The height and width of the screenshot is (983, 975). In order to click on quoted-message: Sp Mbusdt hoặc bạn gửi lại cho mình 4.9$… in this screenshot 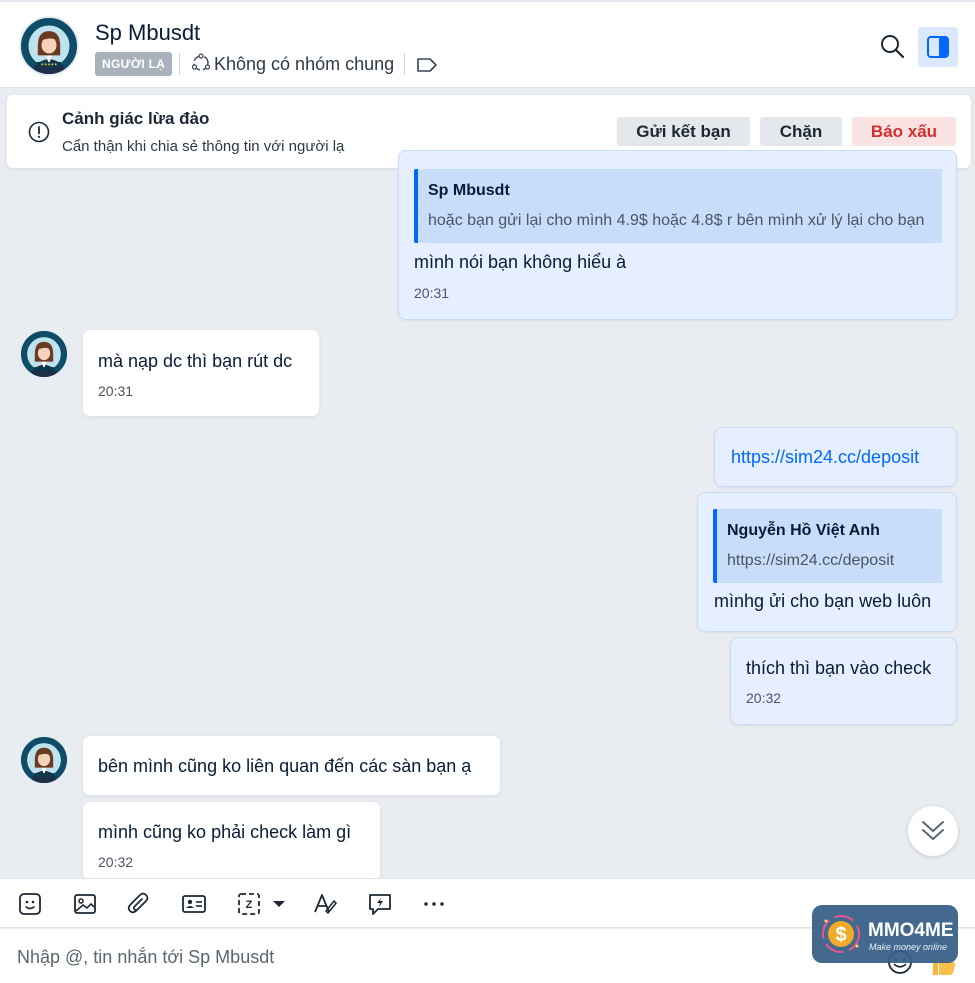, I will do `click(678, 206)`.